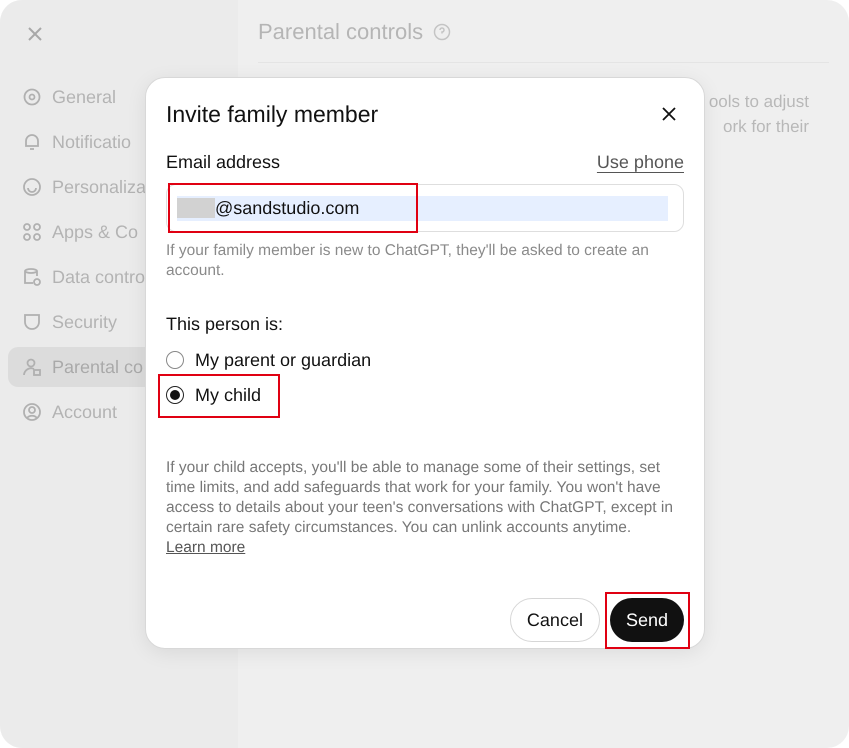 The image size is (849, 748). I want to click on question-label: This person is:, so click(225, 324).